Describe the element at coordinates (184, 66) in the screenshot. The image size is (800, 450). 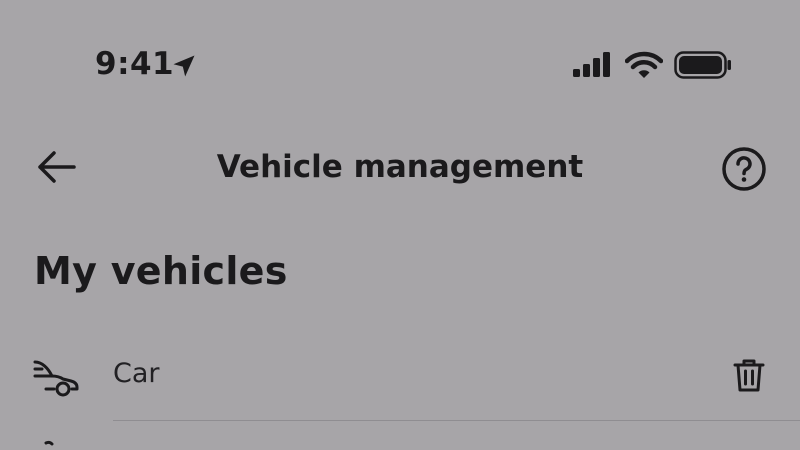
I see `location-arrow-icon` at that location.